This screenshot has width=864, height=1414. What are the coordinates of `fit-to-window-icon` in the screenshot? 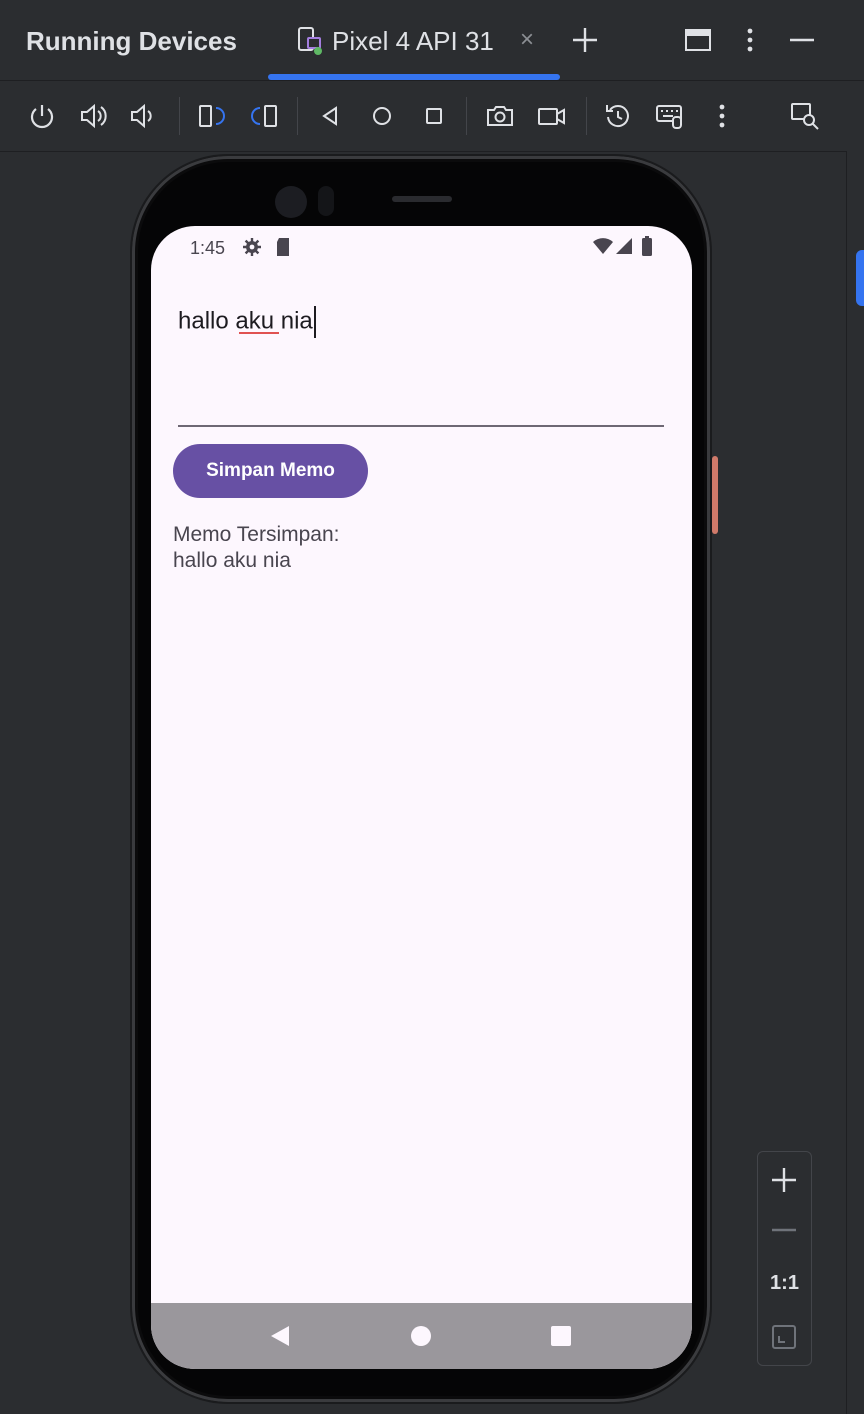 It's located at (784, 1337).